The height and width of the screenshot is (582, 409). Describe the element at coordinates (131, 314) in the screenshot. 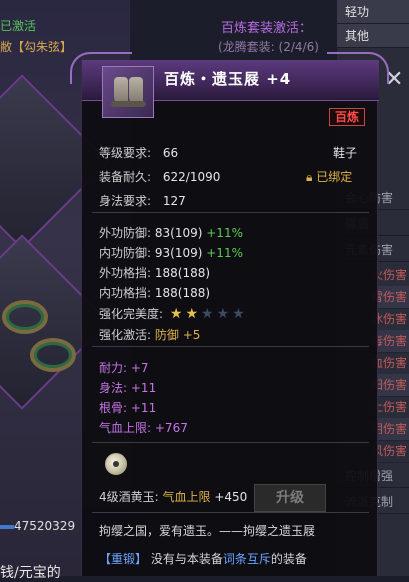

I see `perfection-label: 强化完美度:` at that location.